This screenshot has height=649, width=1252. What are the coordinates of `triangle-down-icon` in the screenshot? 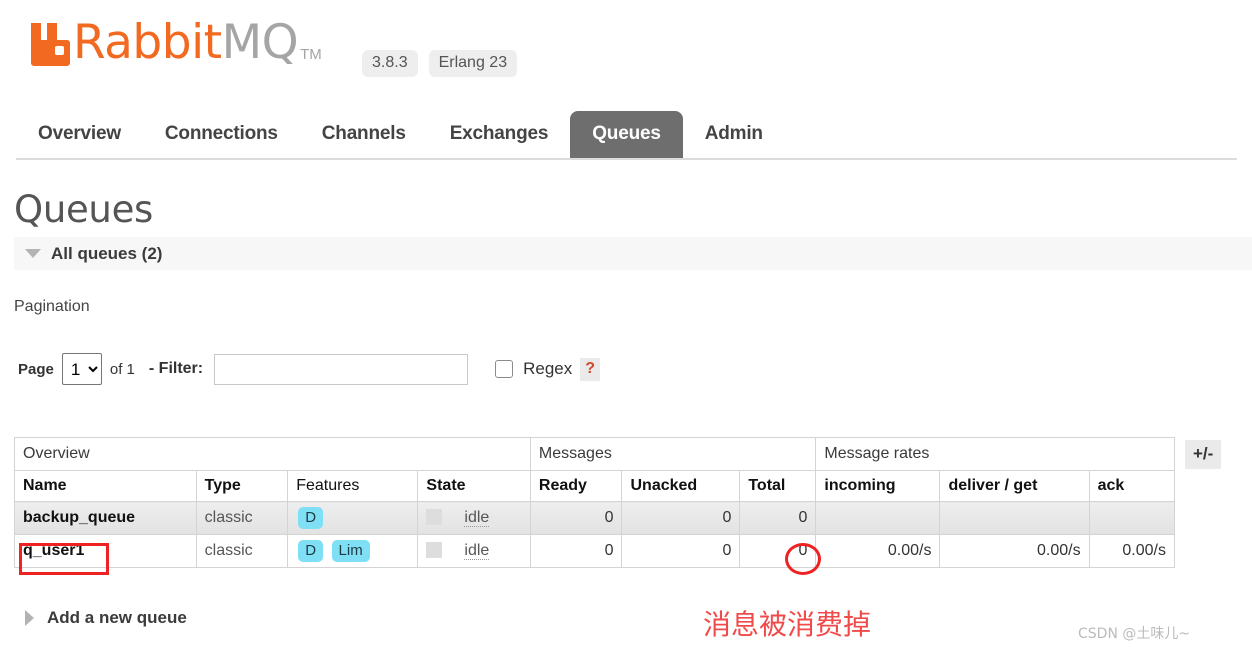 It's located at (33, 253).